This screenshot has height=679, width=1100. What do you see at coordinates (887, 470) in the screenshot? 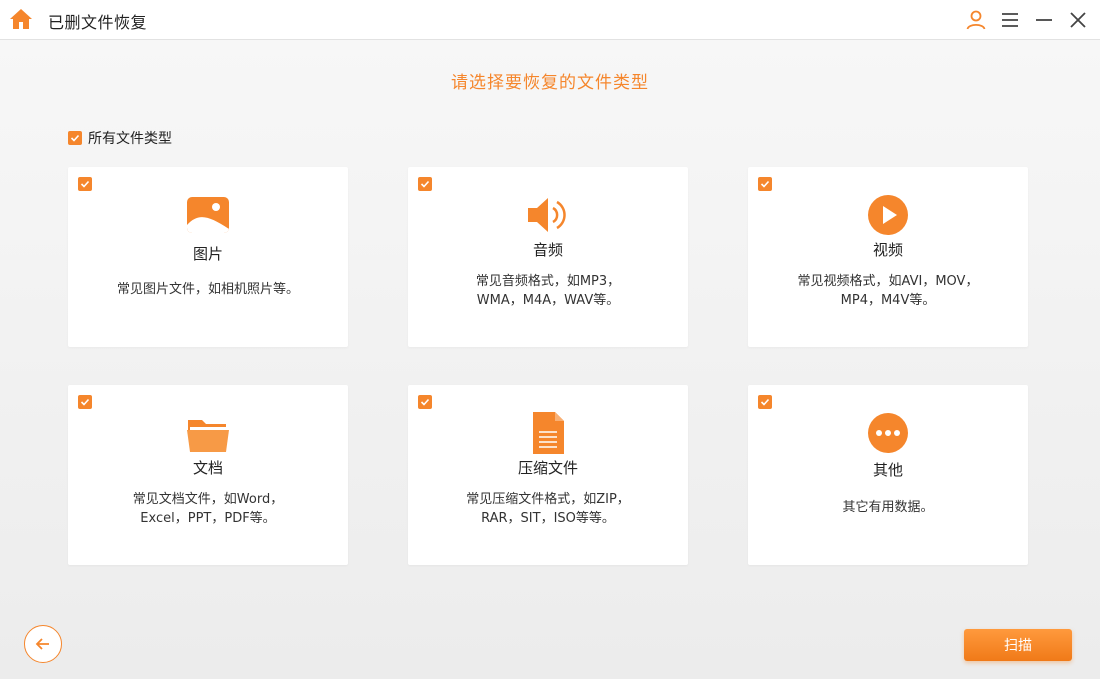
I see `card-label: 其他` at bounding box center [887, 470].